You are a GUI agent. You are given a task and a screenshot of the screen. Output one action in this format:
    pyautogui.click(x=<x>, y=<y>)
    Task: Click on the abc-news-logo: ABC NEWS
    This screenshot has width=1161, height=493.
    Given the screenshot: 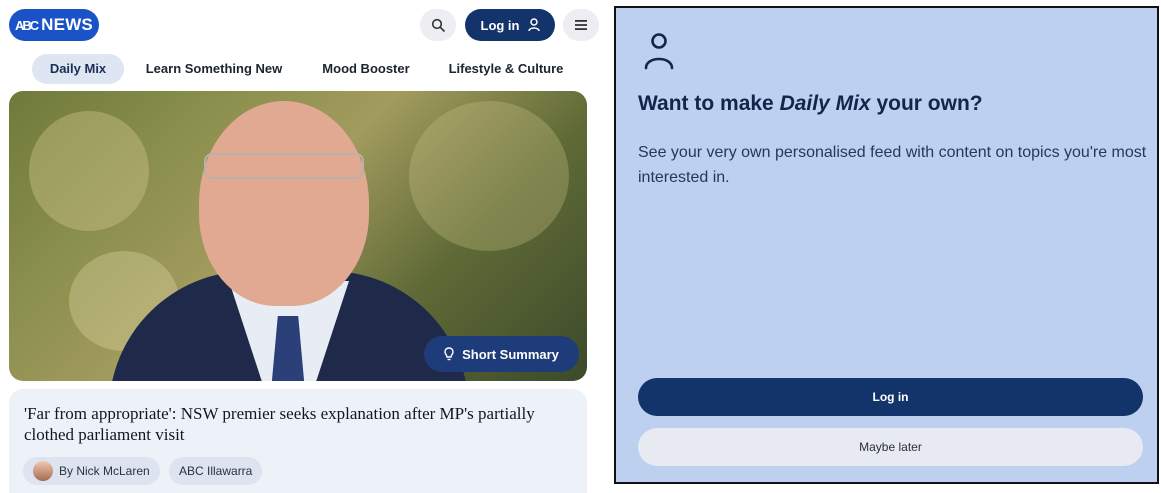 What is the action you would take?
    pyautogui.click(x=54, y=25)
    